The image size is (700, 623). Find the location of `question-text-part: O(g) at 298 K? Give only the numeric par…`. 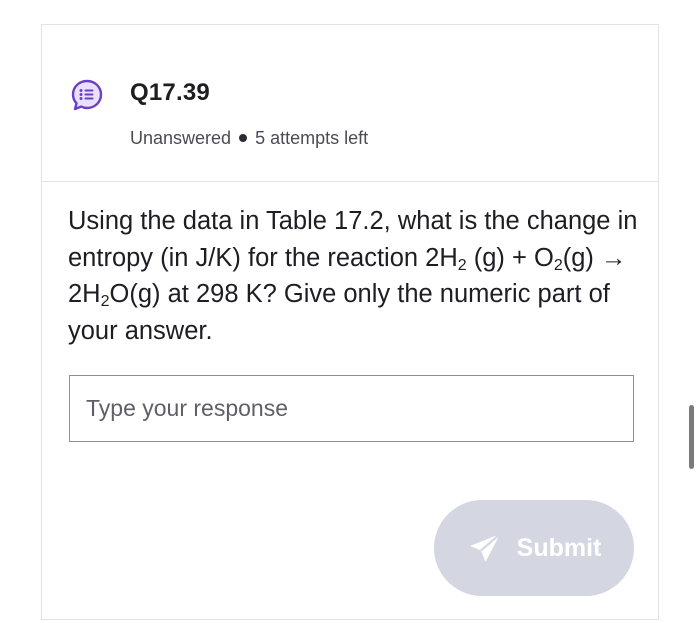

question-text-part: O(g) at 298 K? Give only the numeric par… is located at coordinates (339, 312).